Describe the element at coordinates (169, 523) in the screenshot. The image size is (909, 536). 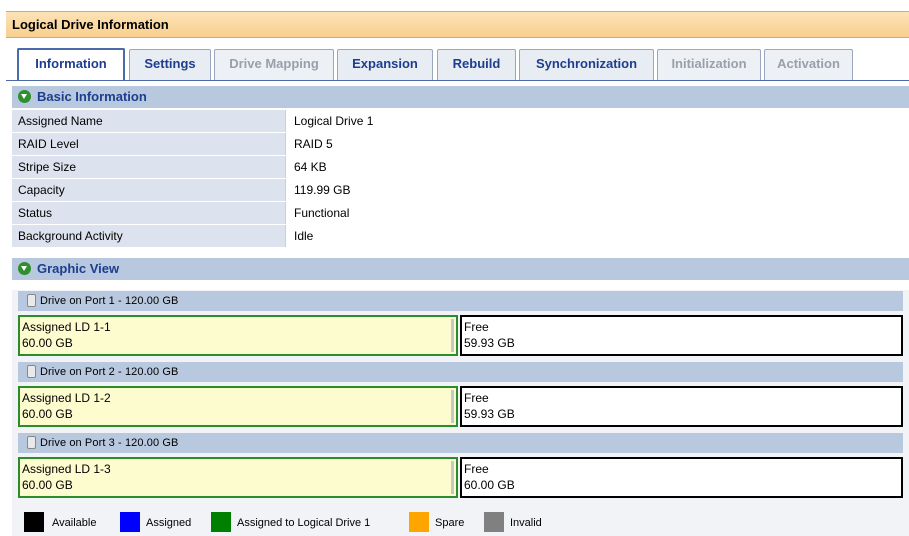
I see `legend-label: Assigned` at that location.